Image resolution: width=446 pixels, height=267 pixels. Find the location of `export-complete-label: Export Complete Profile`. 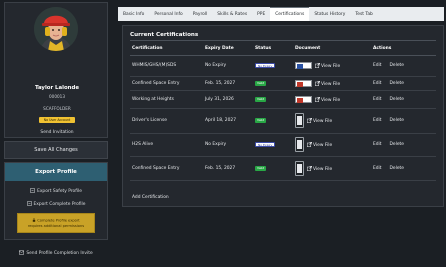

export-complete-label: Export Complete Profile is located at coordinates (59, 204).